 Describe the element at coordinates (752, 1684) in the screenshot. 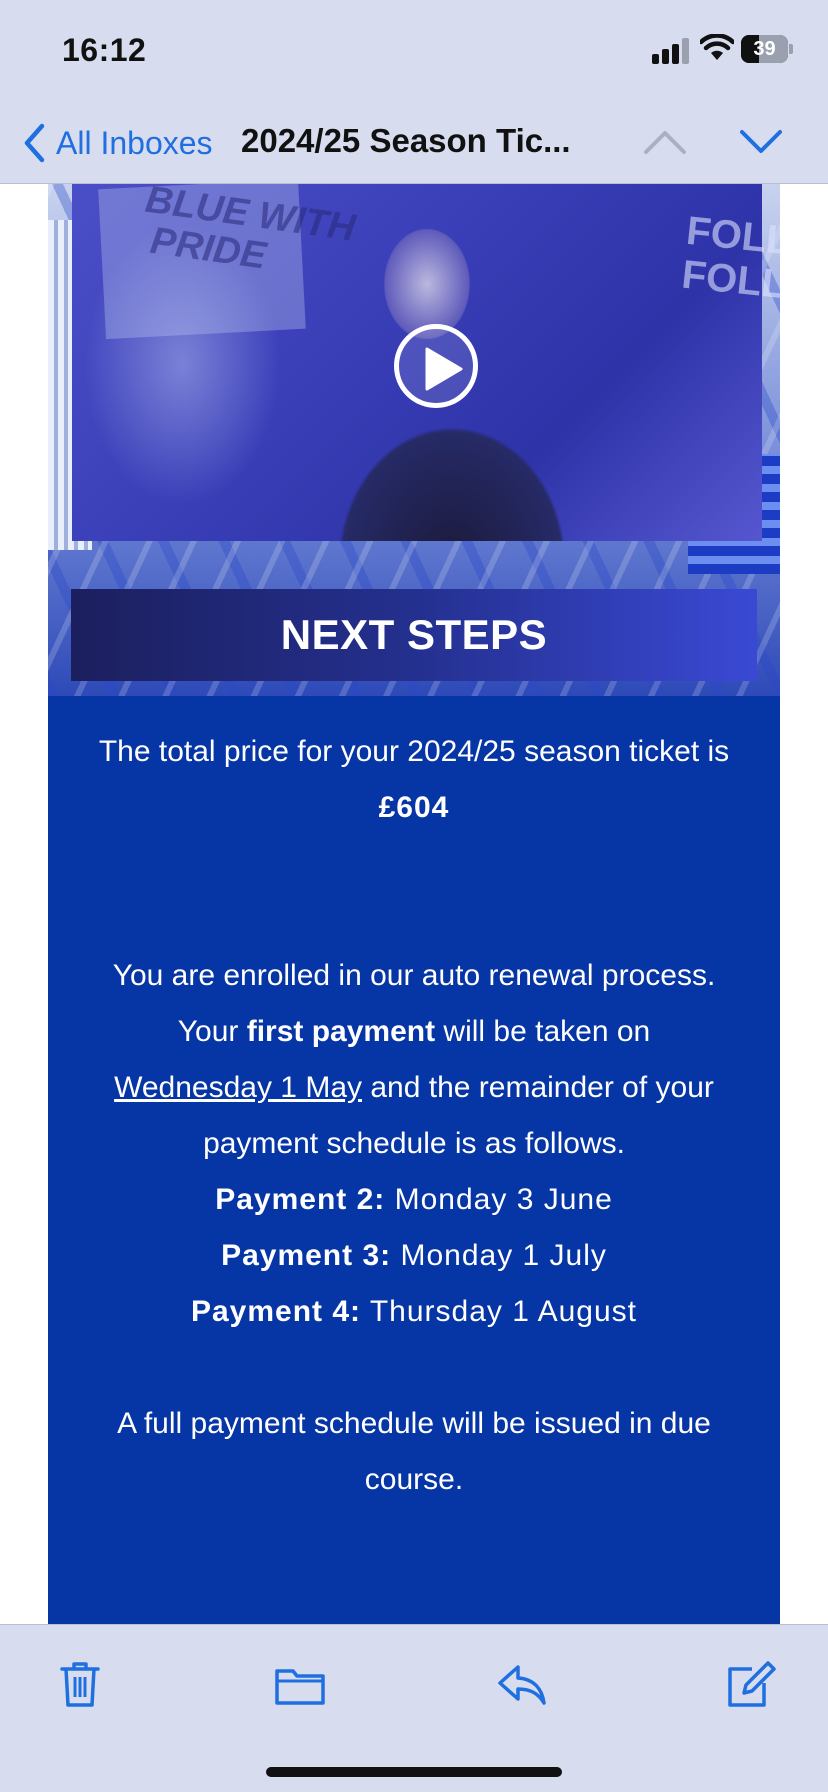

I see `compose-icon` at that location.